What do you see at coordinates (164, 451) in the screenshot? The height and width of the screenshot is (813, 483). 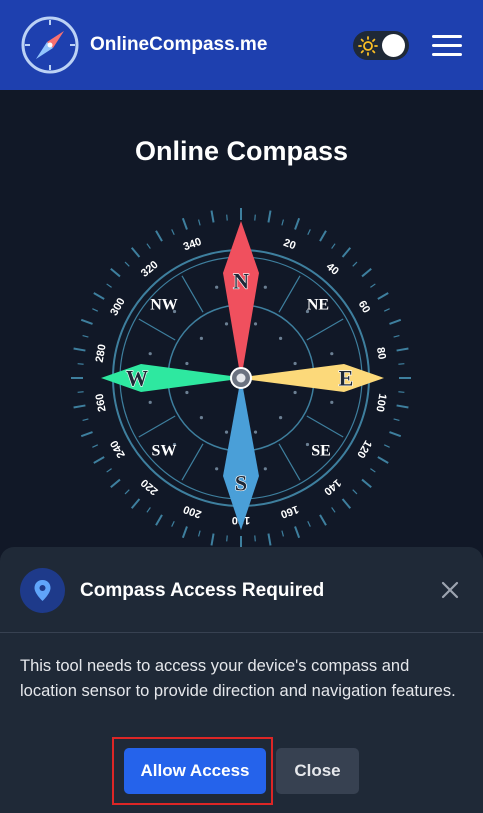 I see `intercardinal-label-sw: SW` at bounding box center [164, 451].